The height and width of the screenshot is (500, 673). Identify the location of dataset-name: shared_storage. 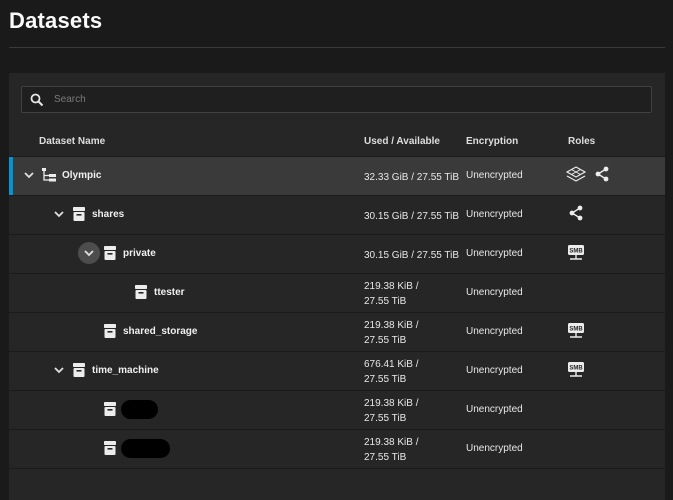
(160, 331).